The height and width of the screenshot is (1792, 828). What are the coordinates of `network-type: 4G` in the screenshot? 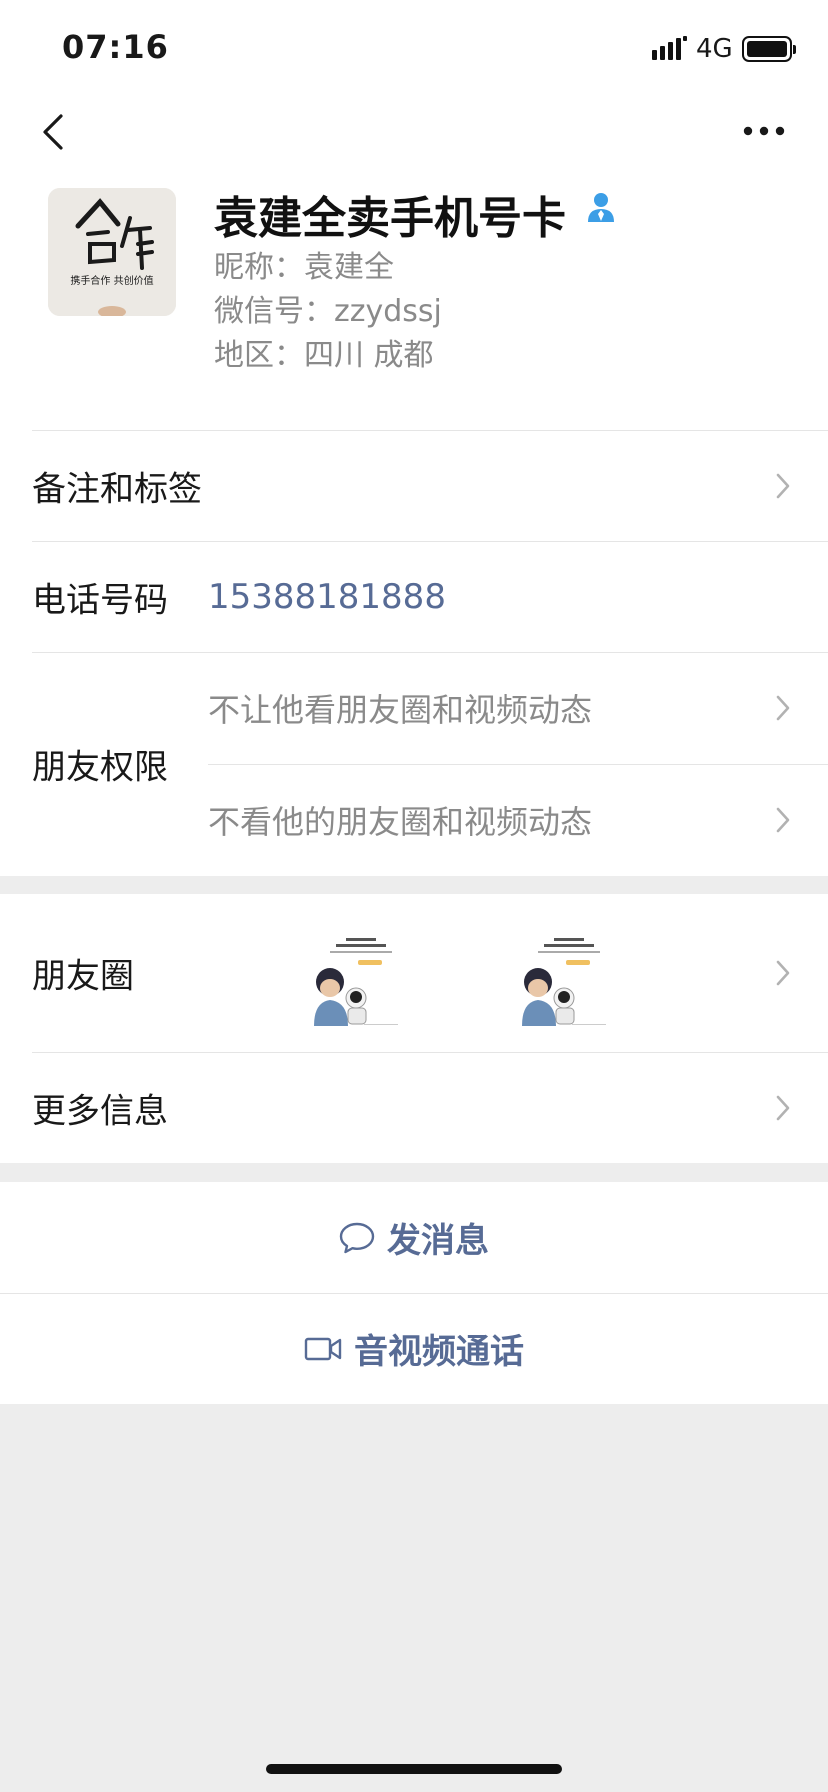 It's located at (714, 49).